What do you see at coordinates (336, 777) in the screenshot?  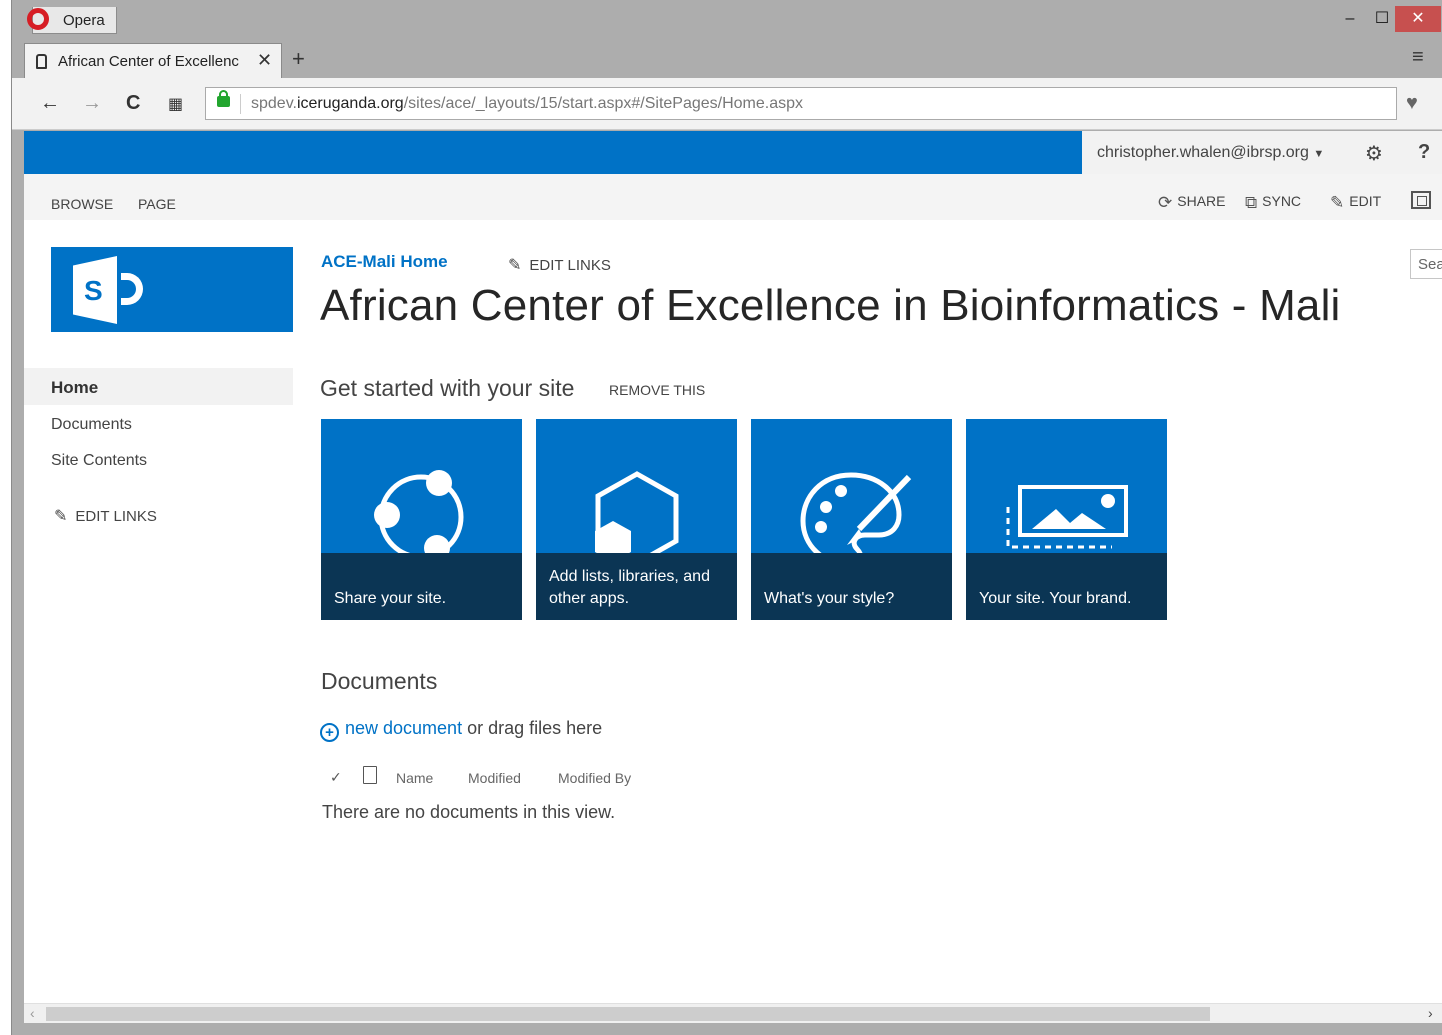 I see `checkmark-icon: ✓` at bounding box center [336, 777].